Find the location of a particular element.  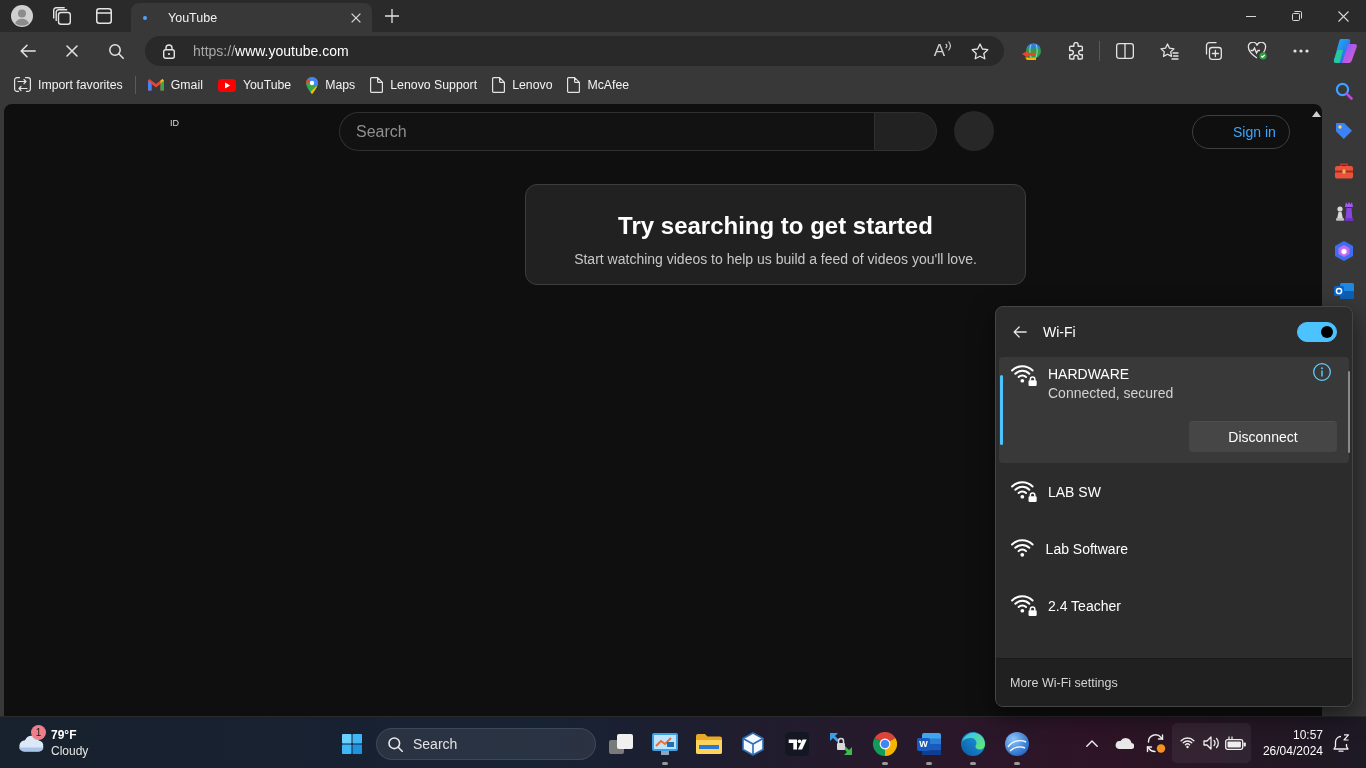

read-aloud-button: A is located at coordinates (942, 51).